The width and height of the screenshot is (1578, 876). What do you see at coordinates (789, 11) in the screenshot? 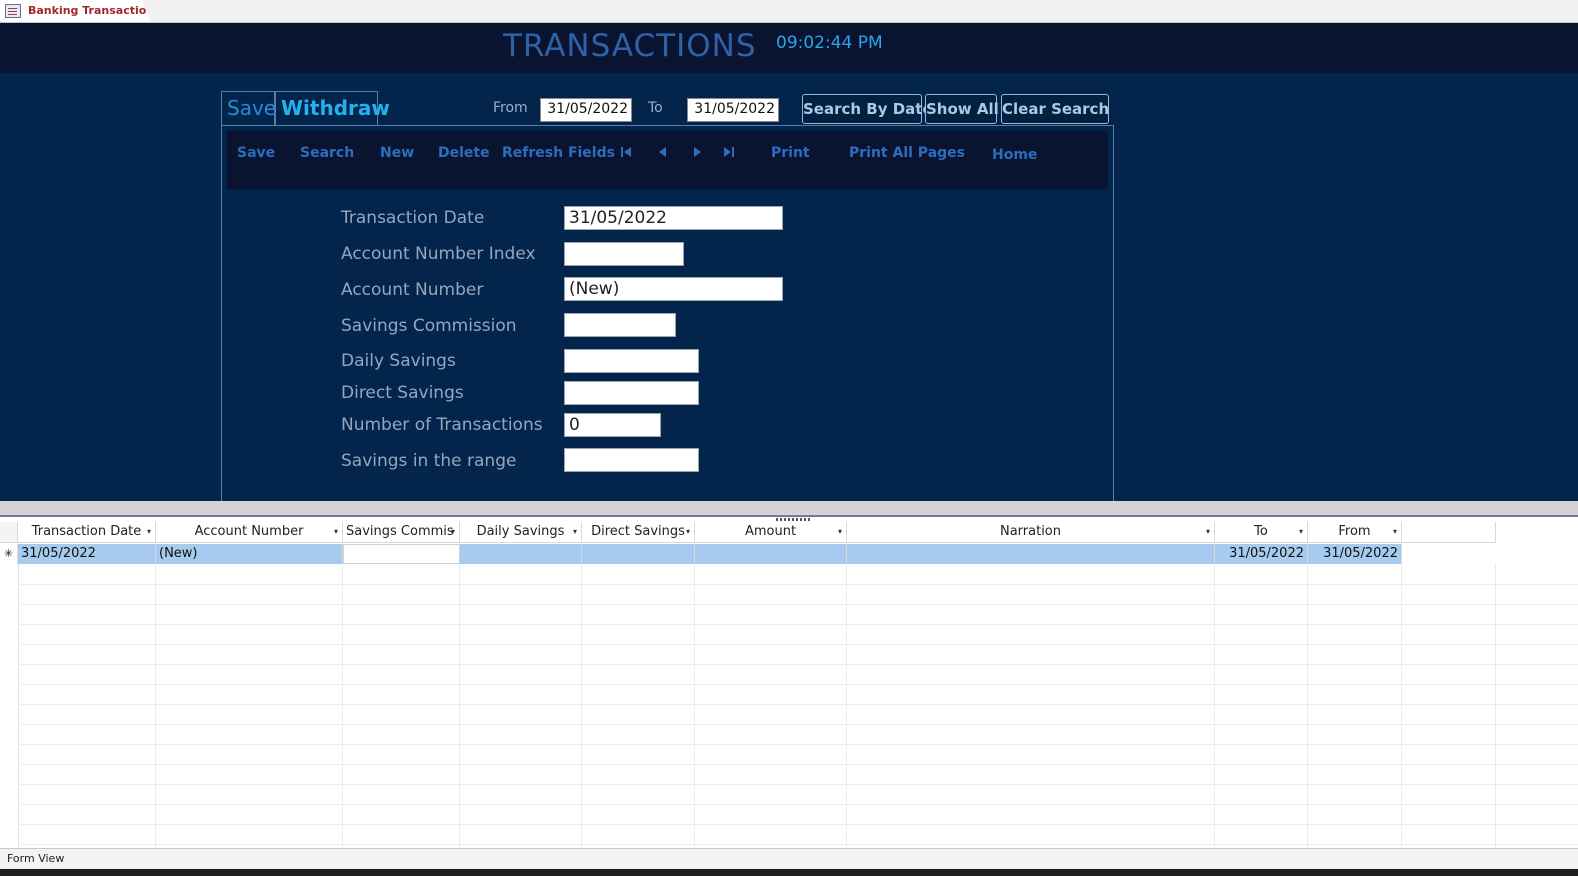
I see `document-tab-strip: Banking Transactions` at bounding box center [789, 11].